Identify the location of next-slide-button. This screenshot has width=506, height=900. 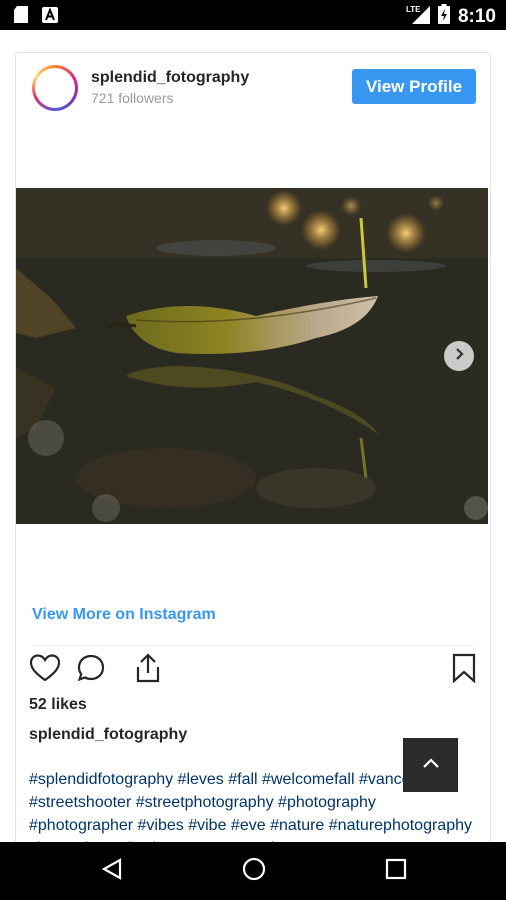
(459, 356).